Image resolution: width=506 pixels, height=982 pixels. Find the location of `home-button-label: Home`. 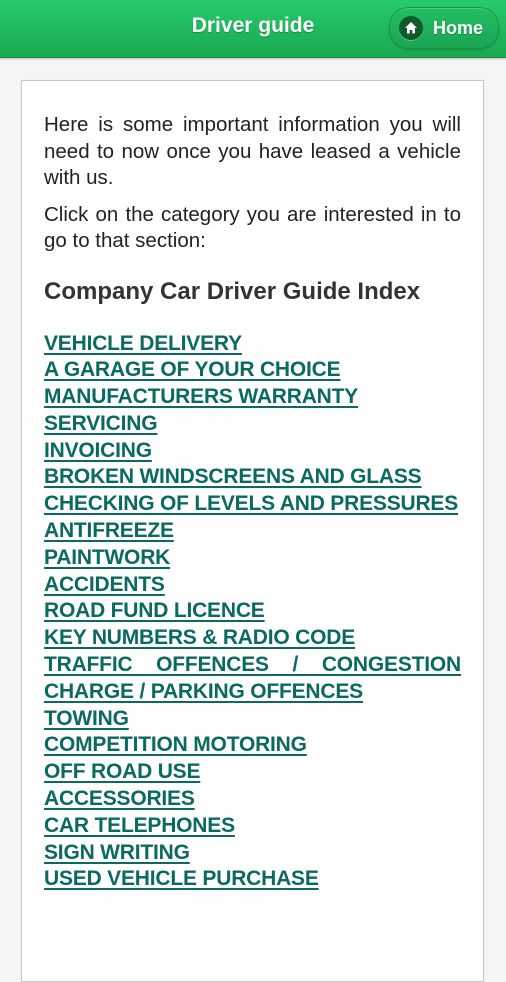

home-button-label: Home is located at coordinates (458, 28).